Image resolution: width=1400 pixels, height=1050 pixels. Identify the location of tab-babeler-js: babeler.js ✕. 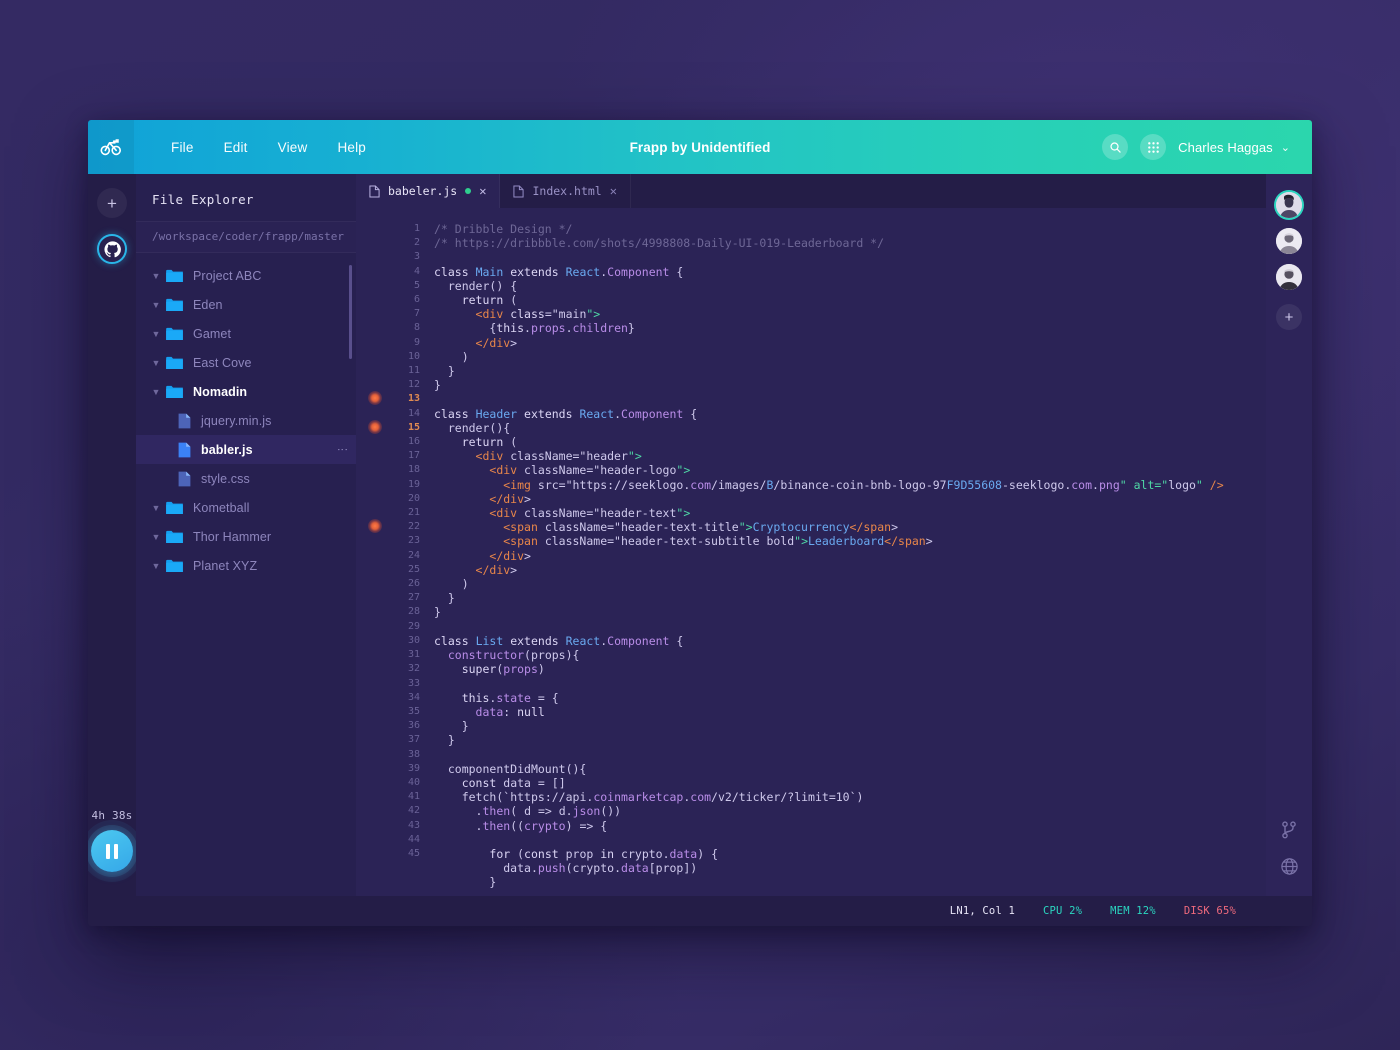
(428, 191).